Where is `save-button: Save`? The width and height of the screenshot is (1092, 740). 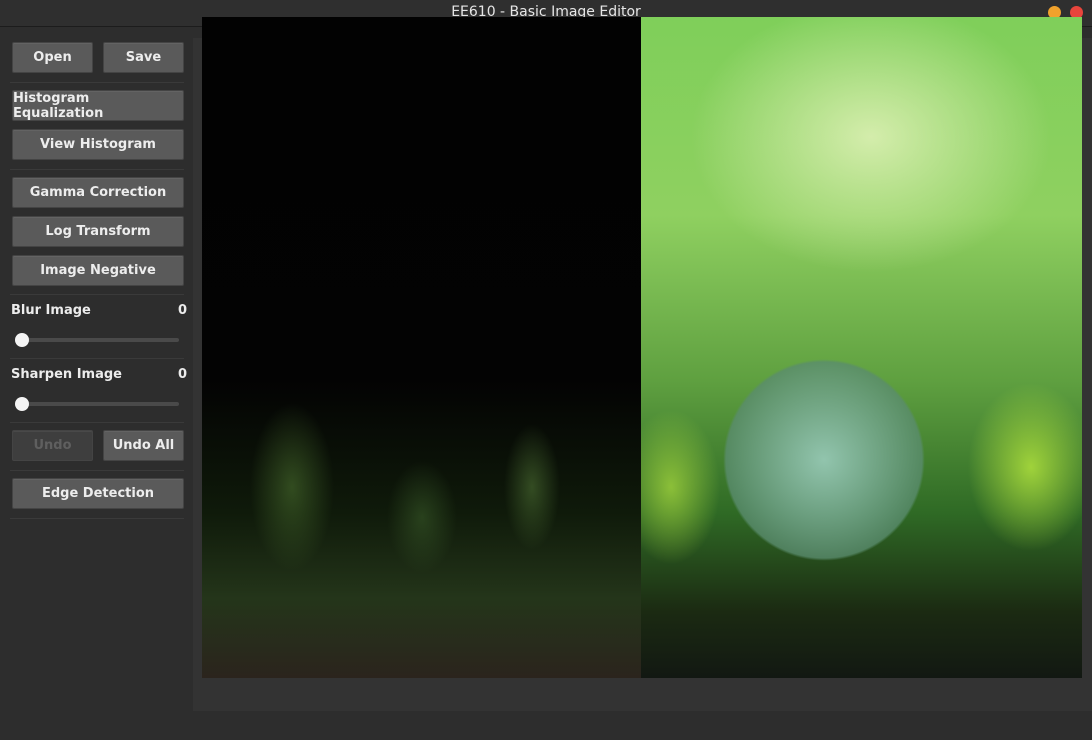 save-button: Save is located at coordinates (143, 57).